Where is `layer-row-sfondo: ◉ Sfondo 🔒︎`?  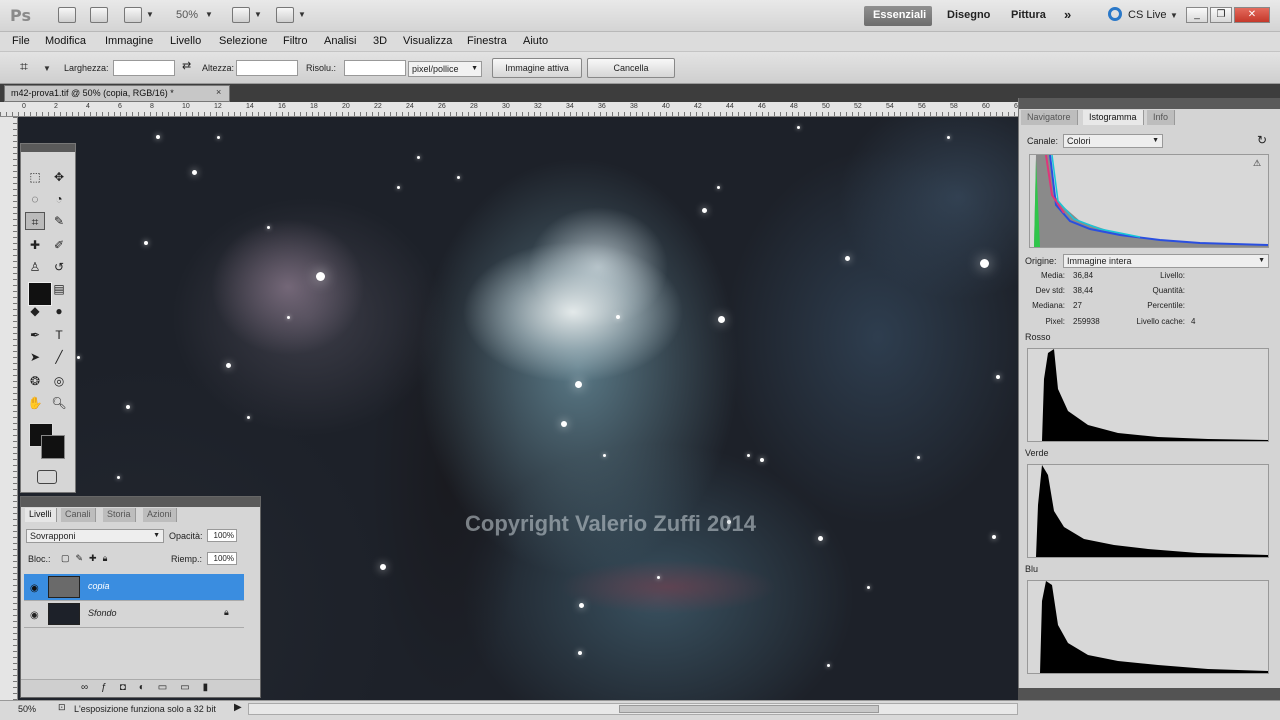
layer-row-sfondo: ◉ Sfondo 🔒︎ is located at coordinates (134, 614).